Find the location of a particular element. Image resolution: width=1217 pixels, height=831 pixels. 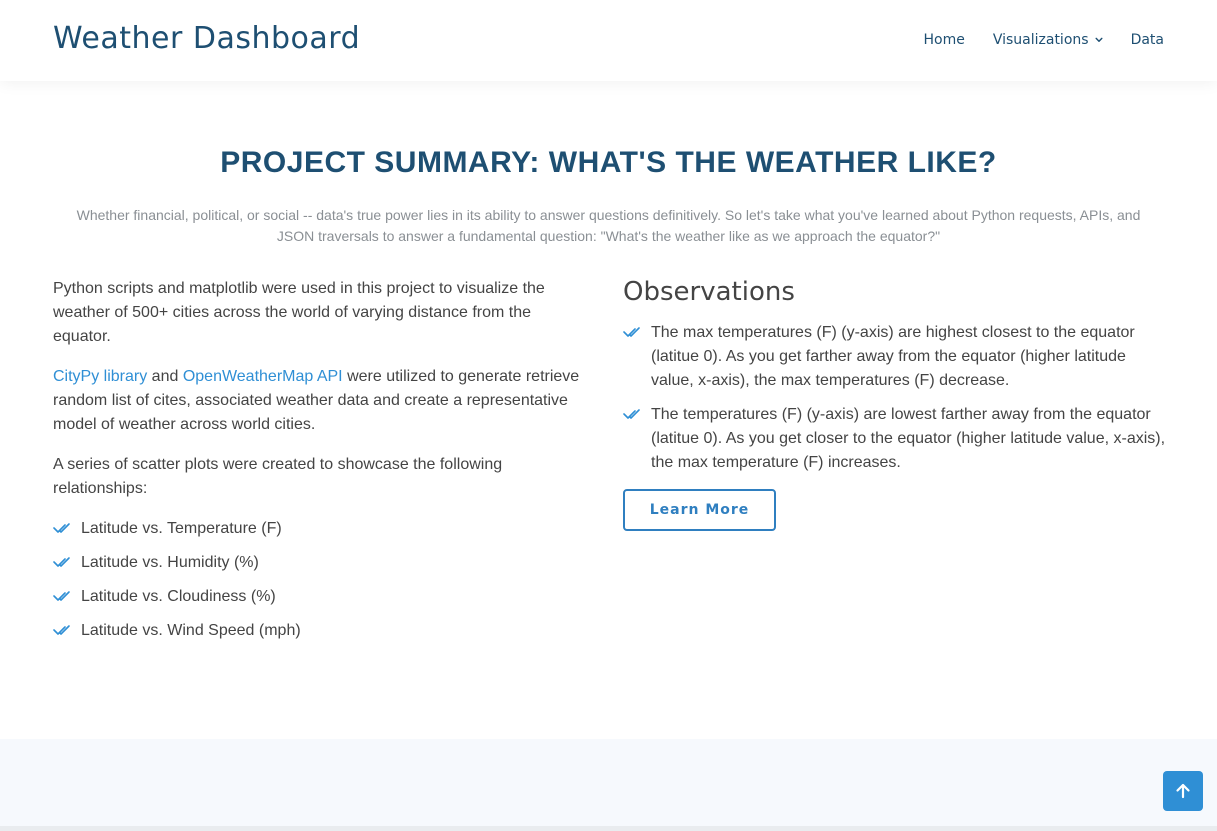

relationship-label: Latitude vs. Wind Speed (mph) is located at coordinates (191, 630).